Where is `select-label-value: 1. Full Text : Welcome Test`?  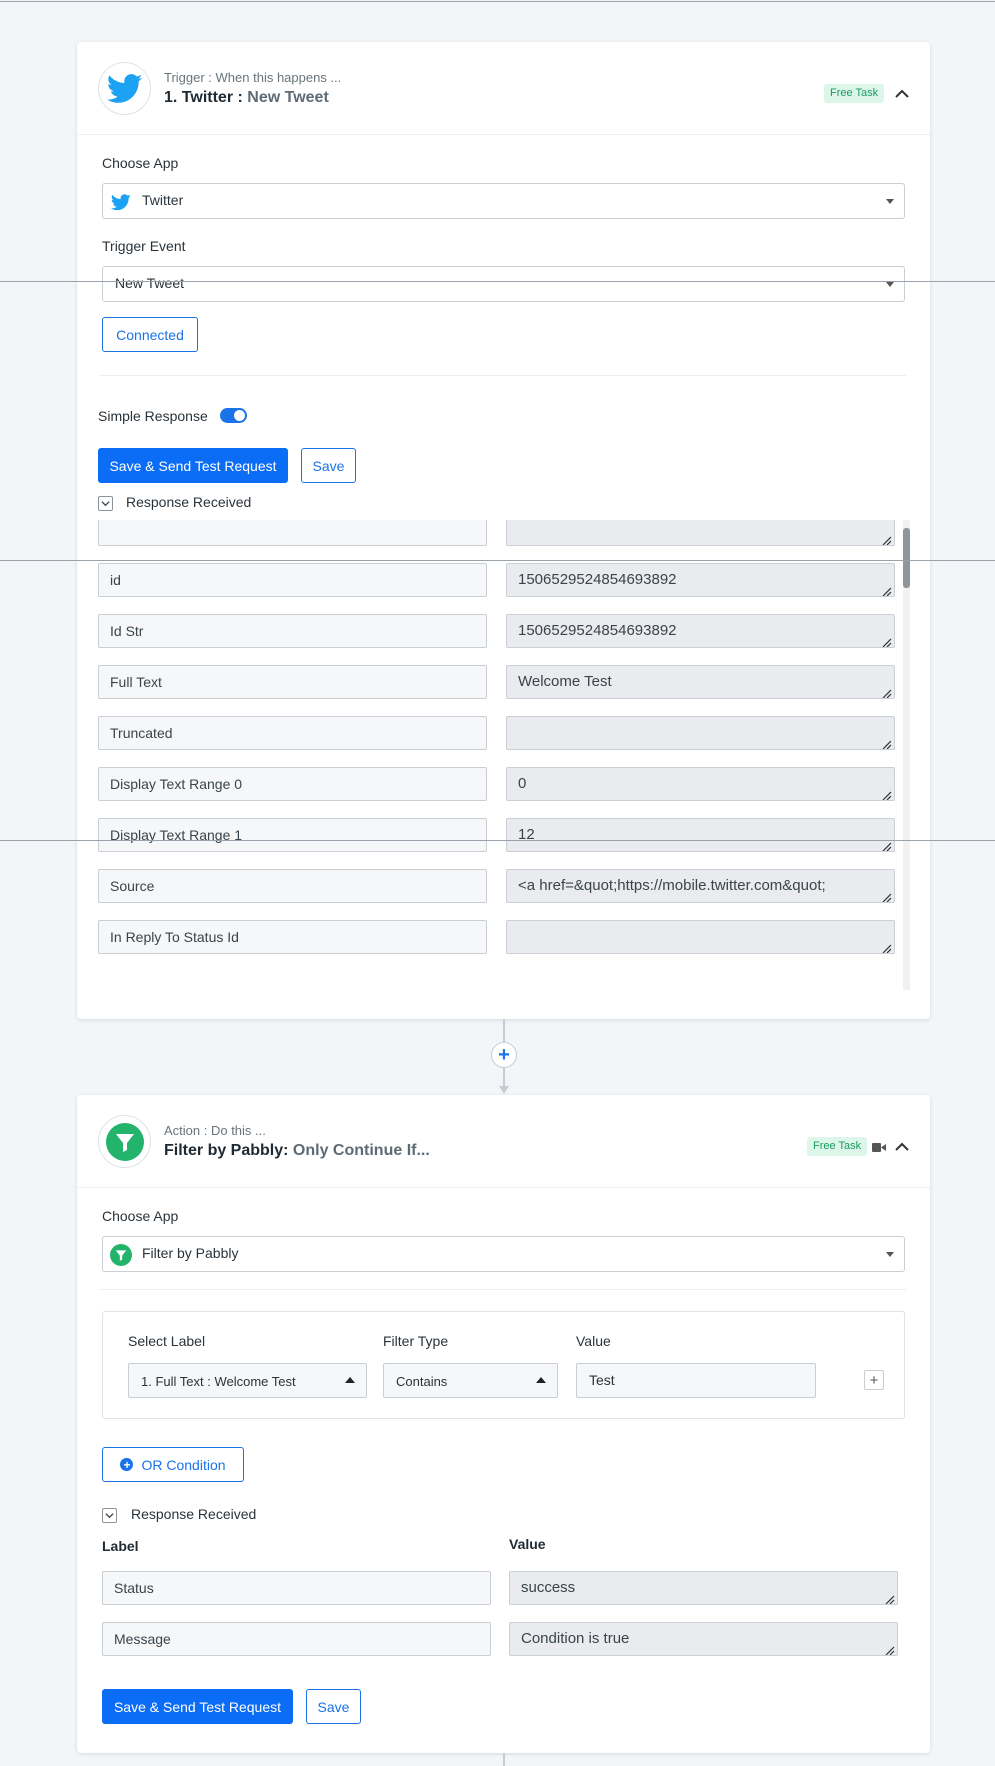
select-label-value: 1. Full Text : Welcome Test is located at coordinates (218, 1381).